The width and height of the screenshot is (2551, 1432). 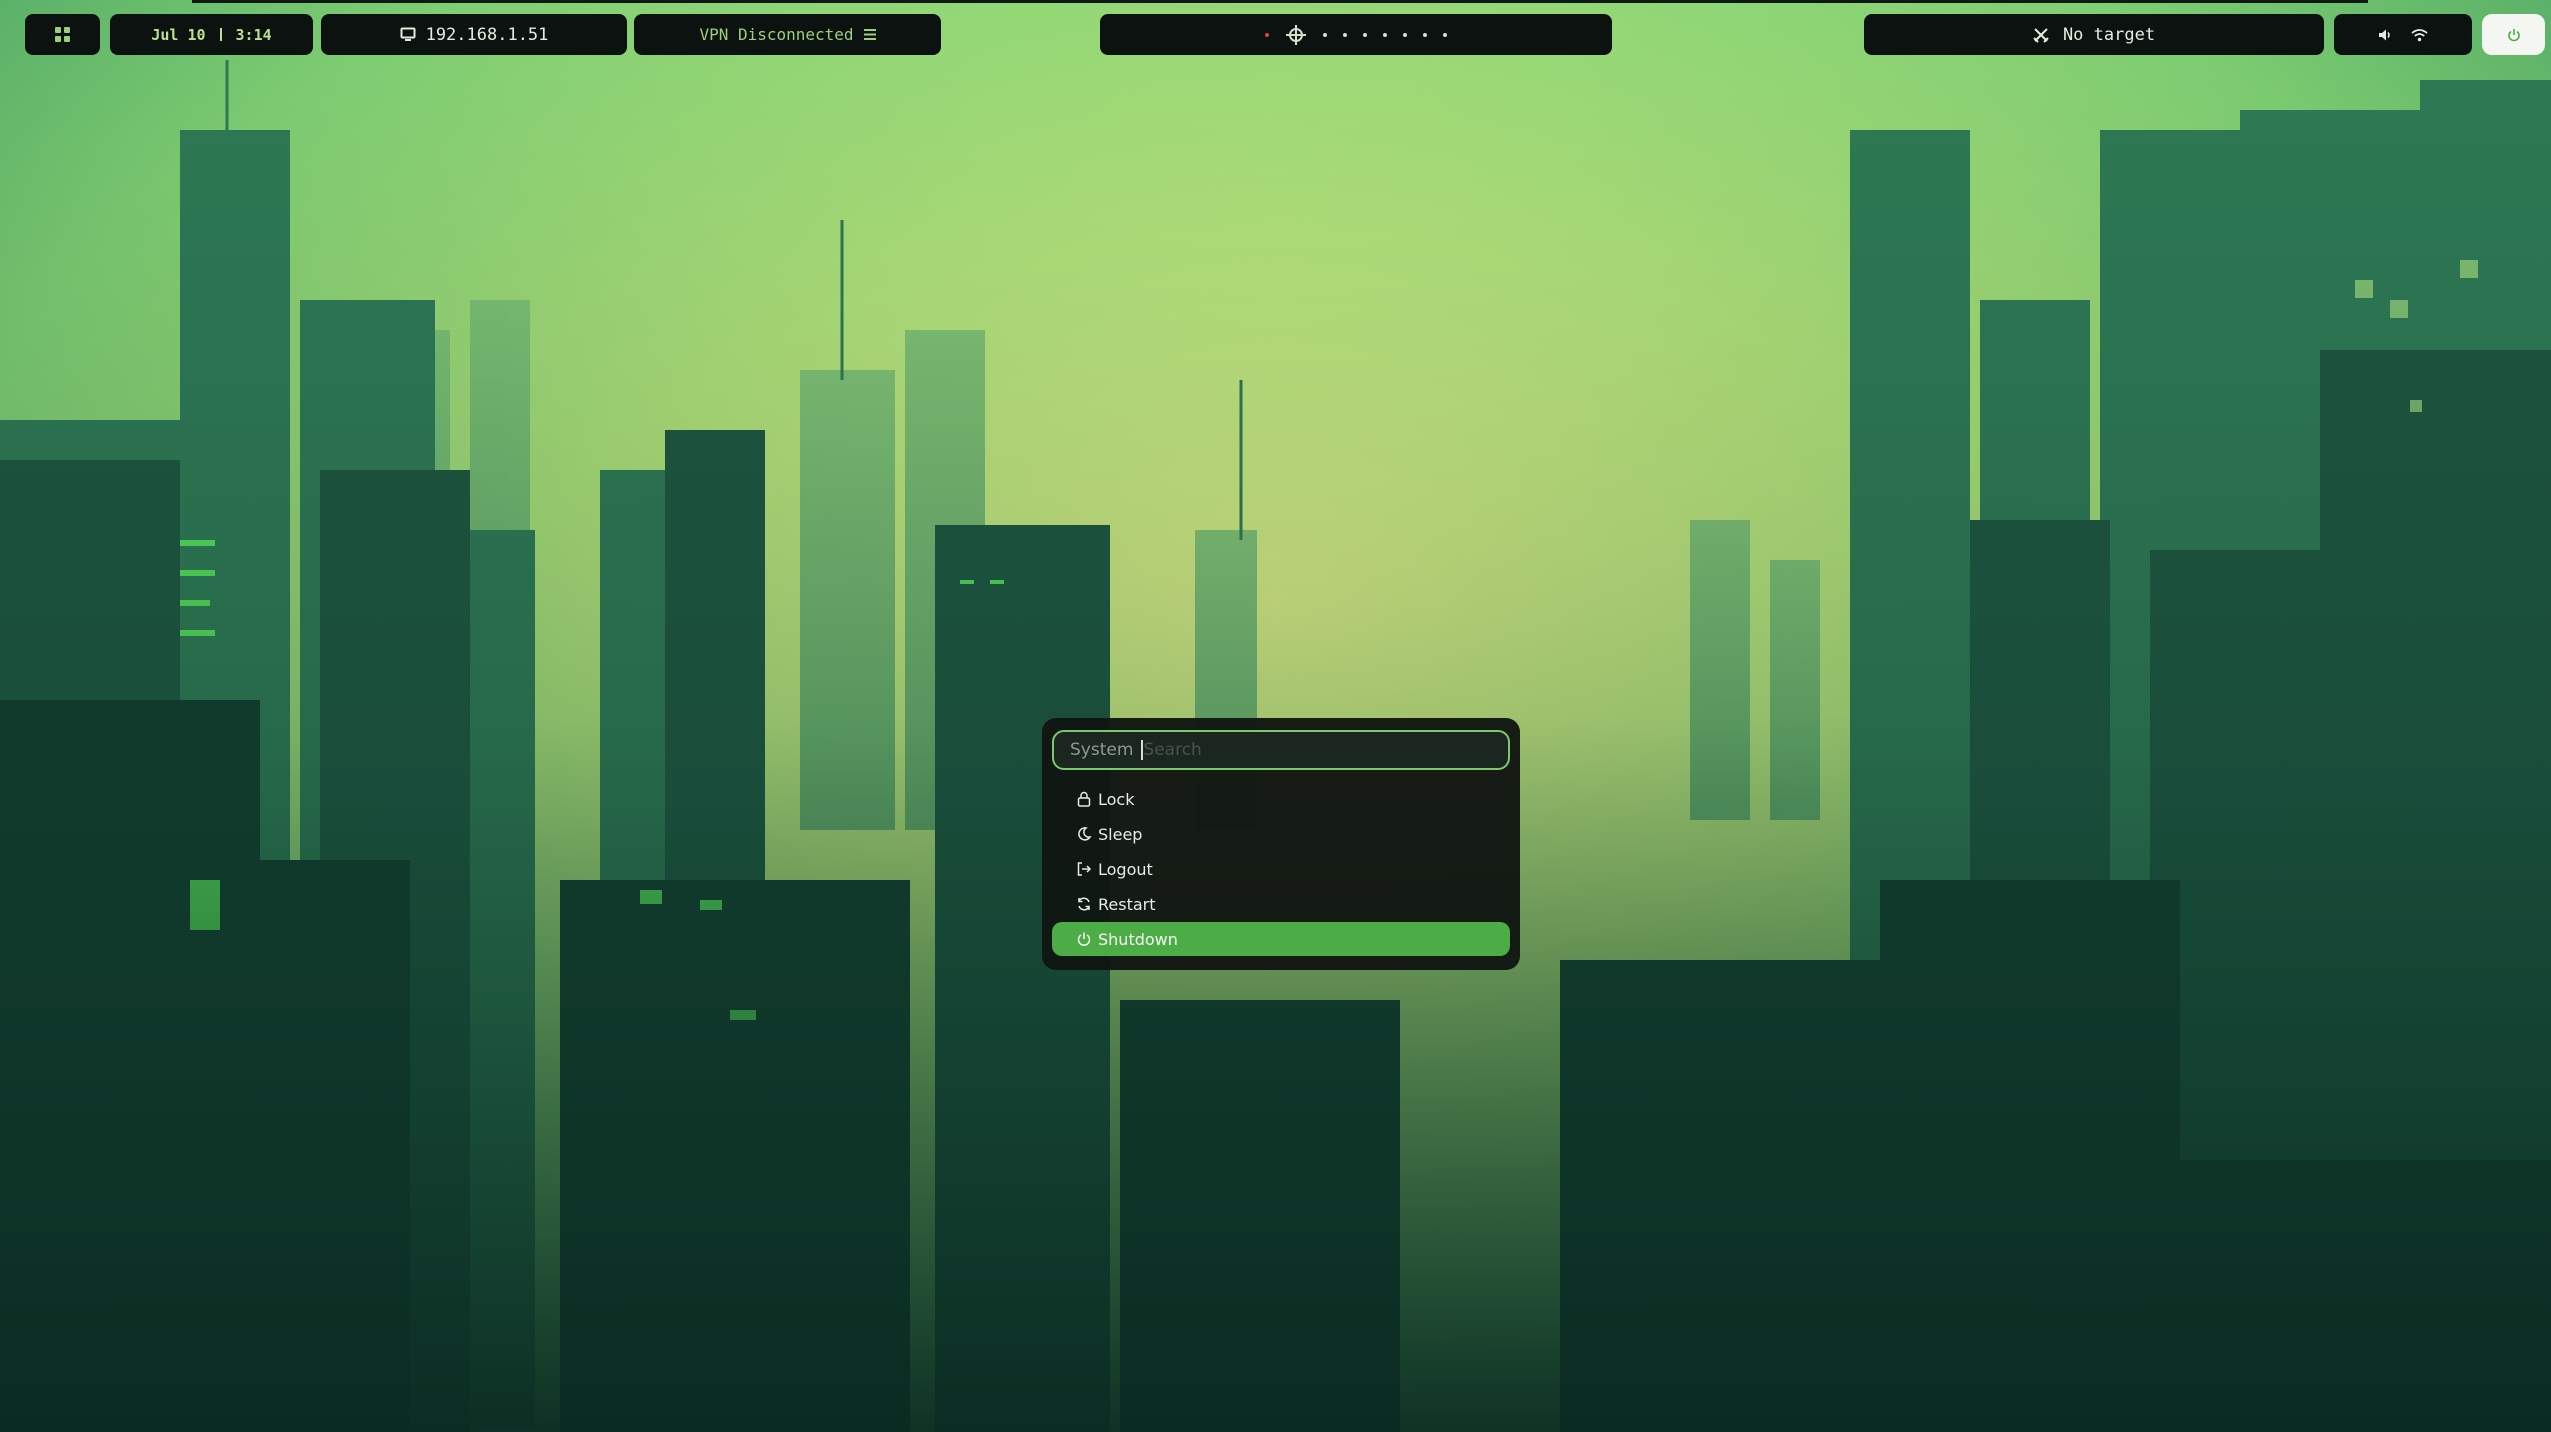 I want to click on menu-item-label: Restart, so click(x=1127, y=904).